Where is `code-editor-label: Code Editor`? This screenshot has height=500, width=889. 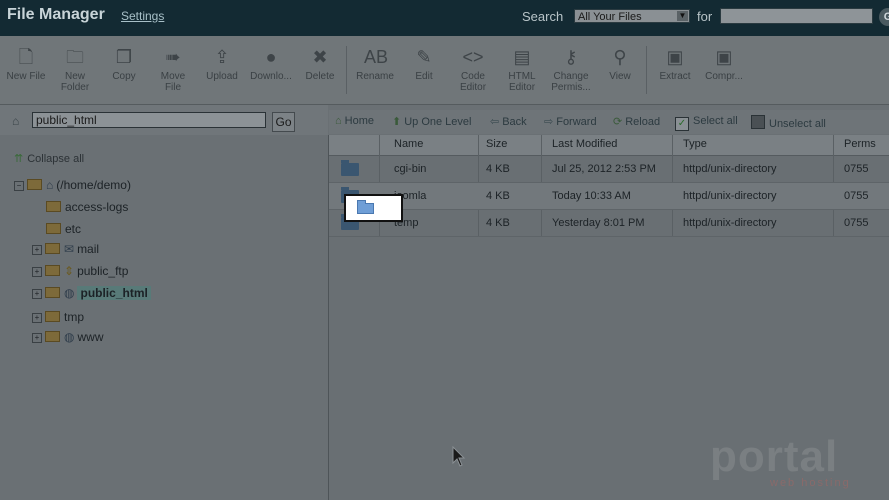 code-editor-label: Code Editor is located at coordinates (473, 82).